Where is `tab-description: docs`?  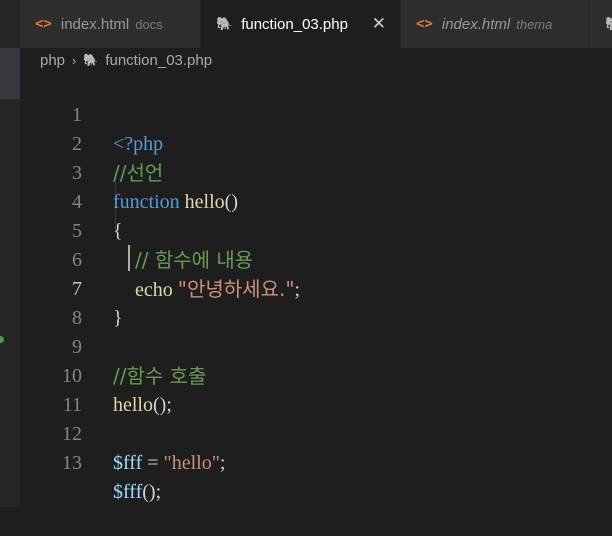 tab-description: docs is located at coordinates (149, 24).